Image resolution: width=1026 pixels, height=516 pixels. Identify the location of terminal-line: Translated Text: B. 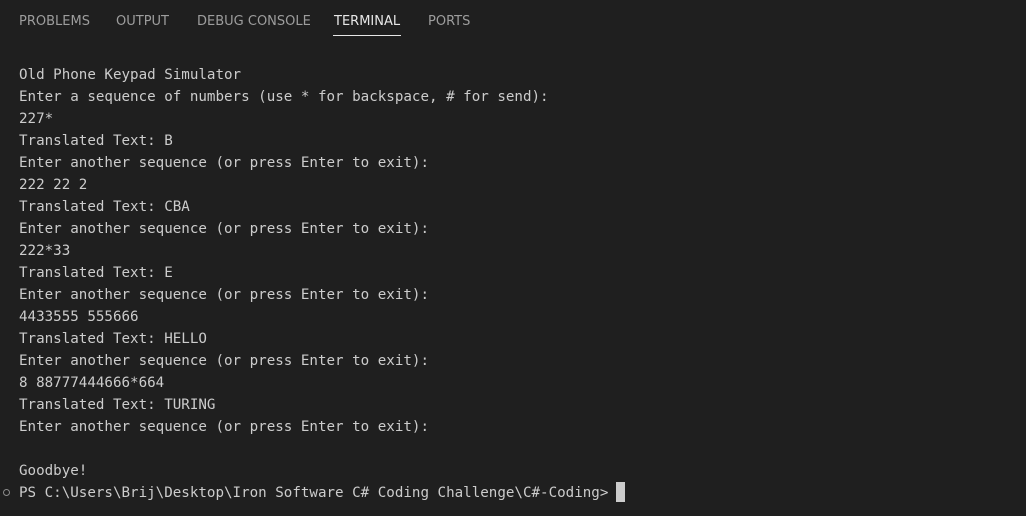
(96, 141).